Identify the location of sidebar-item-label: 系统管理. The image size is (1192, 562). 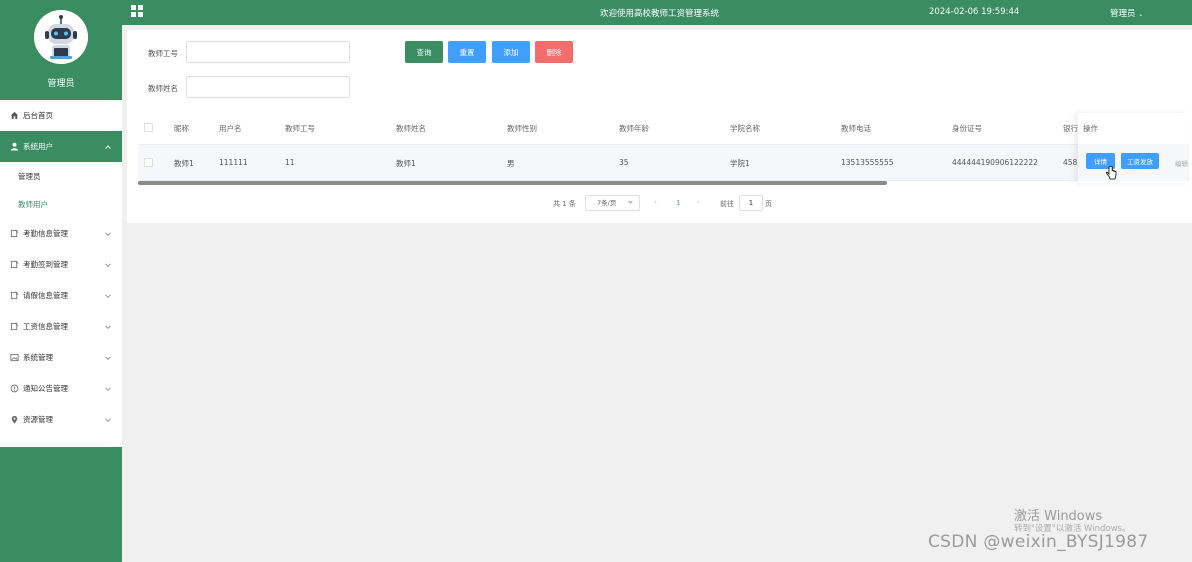
(38, 357).